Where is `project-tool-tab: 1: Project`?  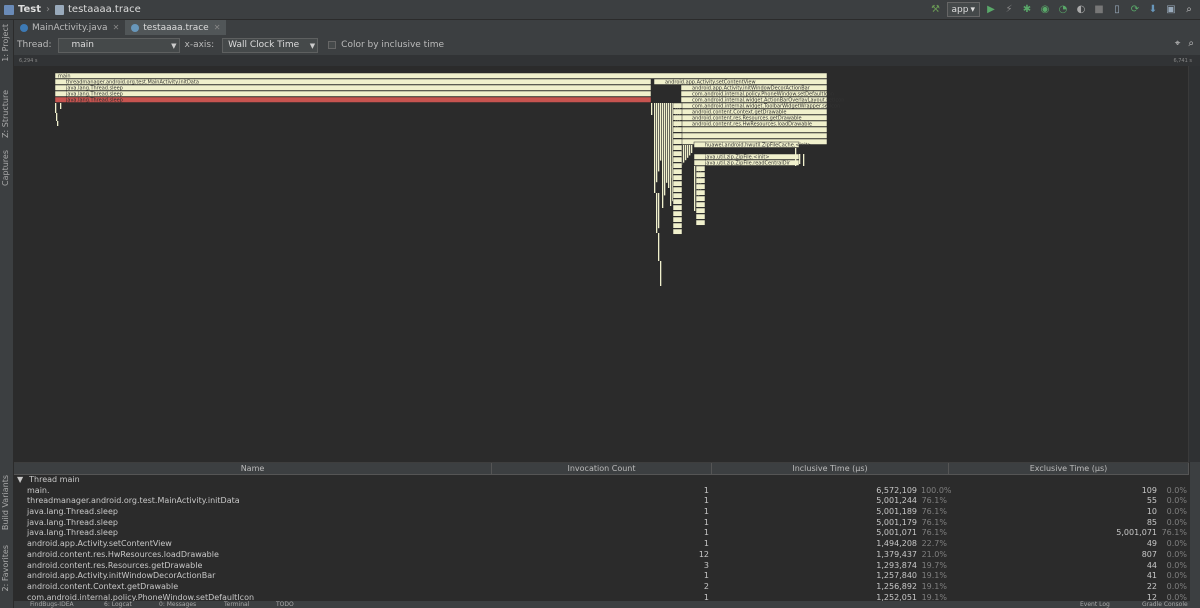 project-tool-tab: 1: Project is located at coordinates (5, 43).